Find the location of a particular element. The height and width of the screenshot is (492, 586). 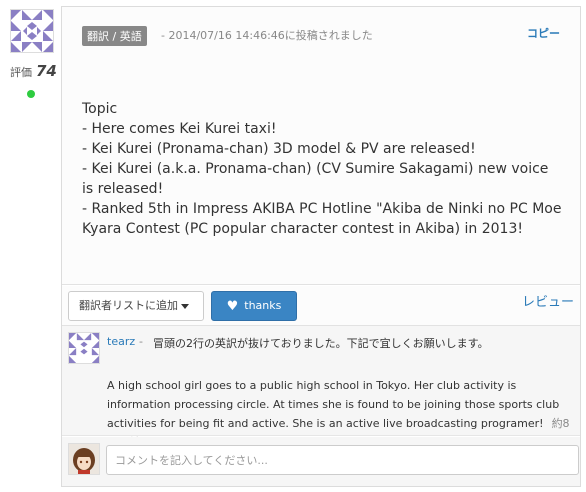

rating-value: 74 is located at coordinates (46, 71).